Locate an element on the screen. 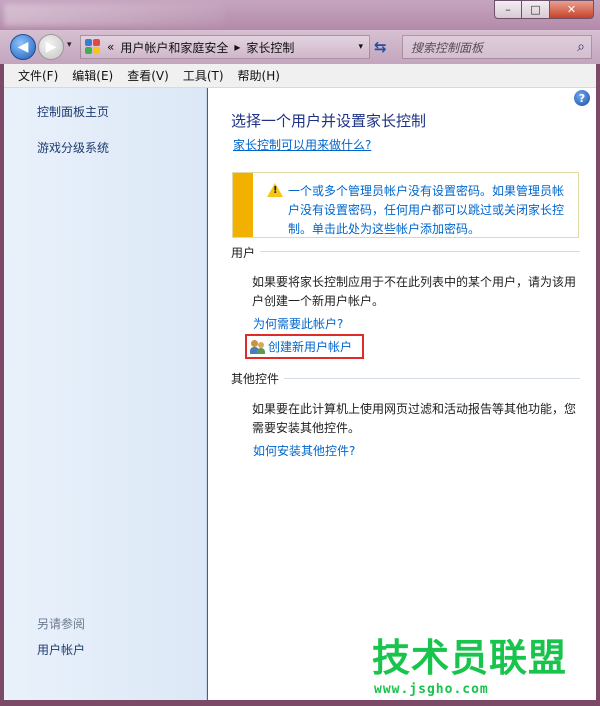 The width and height of the screenshot is (600, 706). users-section-text: 如果要将家长控制应用于不在此列表中的某个用户，请为该用户创建一个新用户帐户。 is located at coordinates (414, 291).